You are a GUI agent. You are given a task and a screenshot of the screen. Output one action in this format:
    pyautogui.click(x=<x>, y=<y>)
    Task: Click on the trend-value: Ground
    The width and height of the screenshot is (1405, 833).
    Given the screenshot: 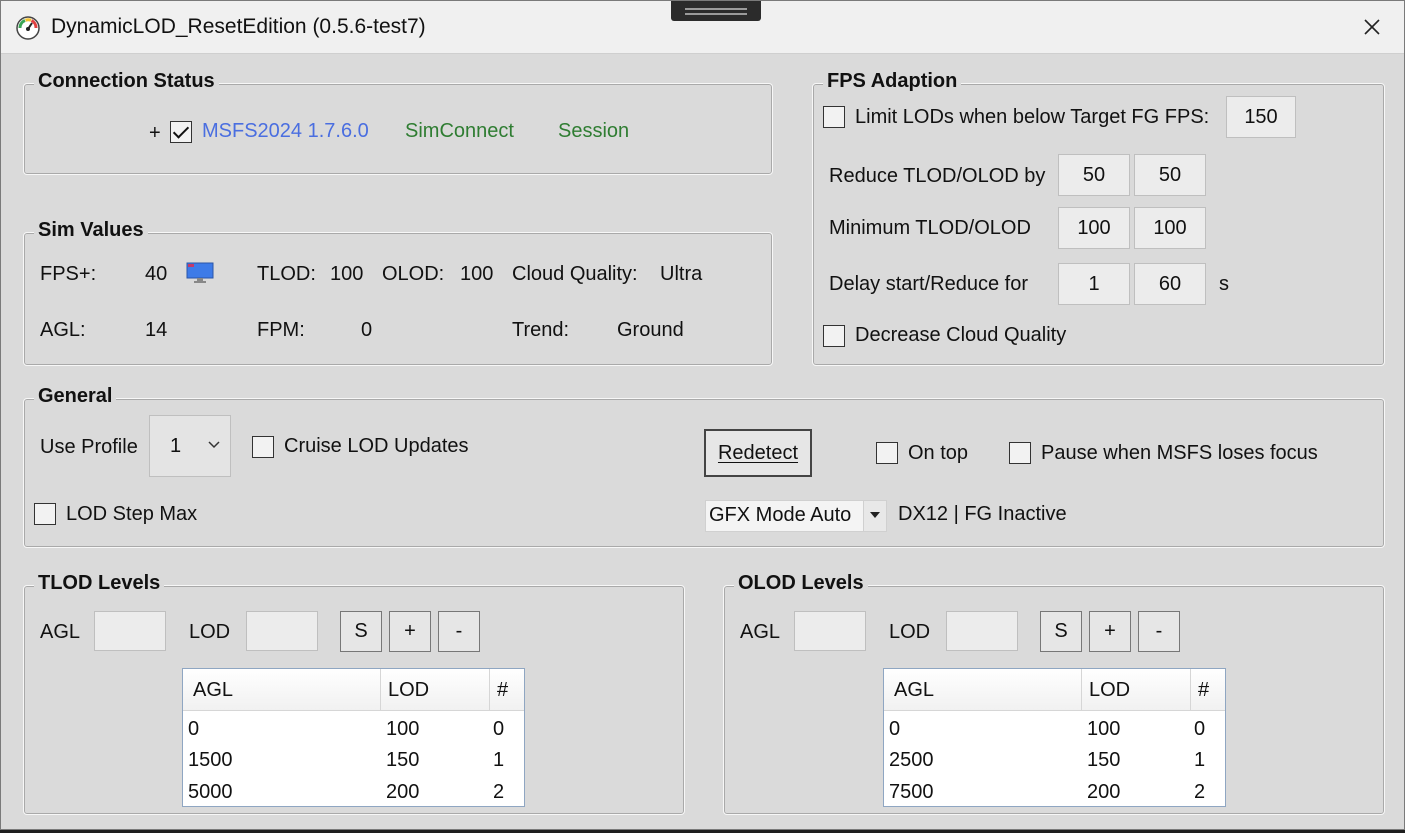 What is the action you would take?
    pyautogui.click(x=650, y=330)
    